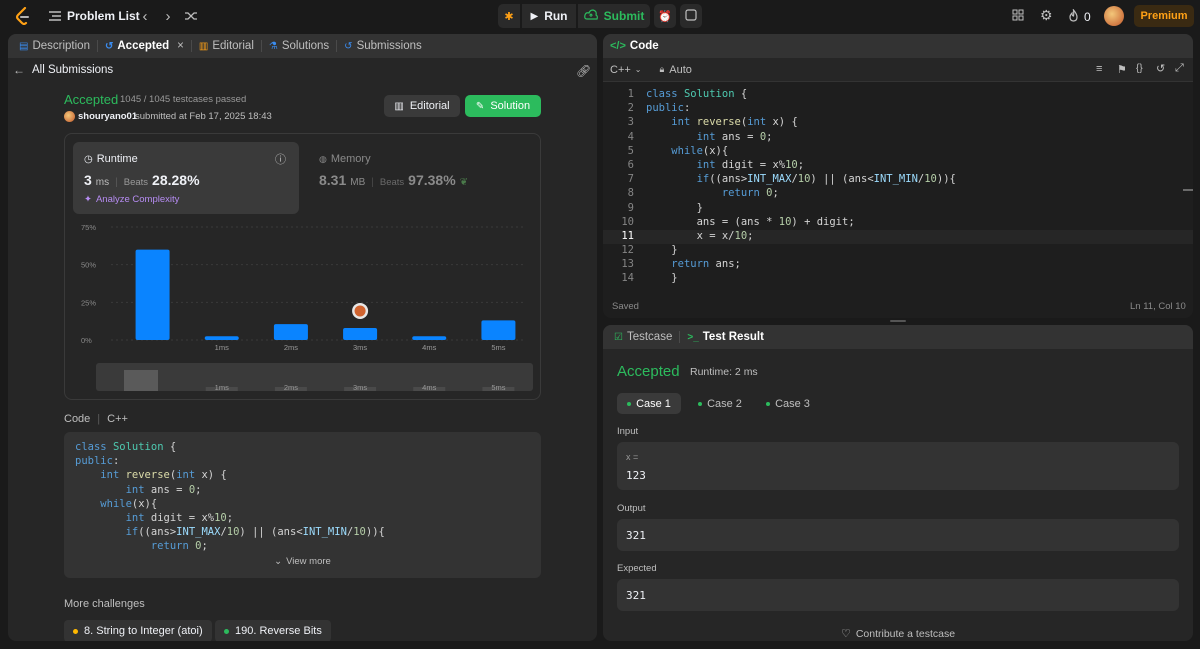 The width and height of the screenshot is (1200, 649). What do you see at coordinates (176, 180) in the screenshot?
I see `runtime-beats: 28.28%` at bounding box center [176, 180].